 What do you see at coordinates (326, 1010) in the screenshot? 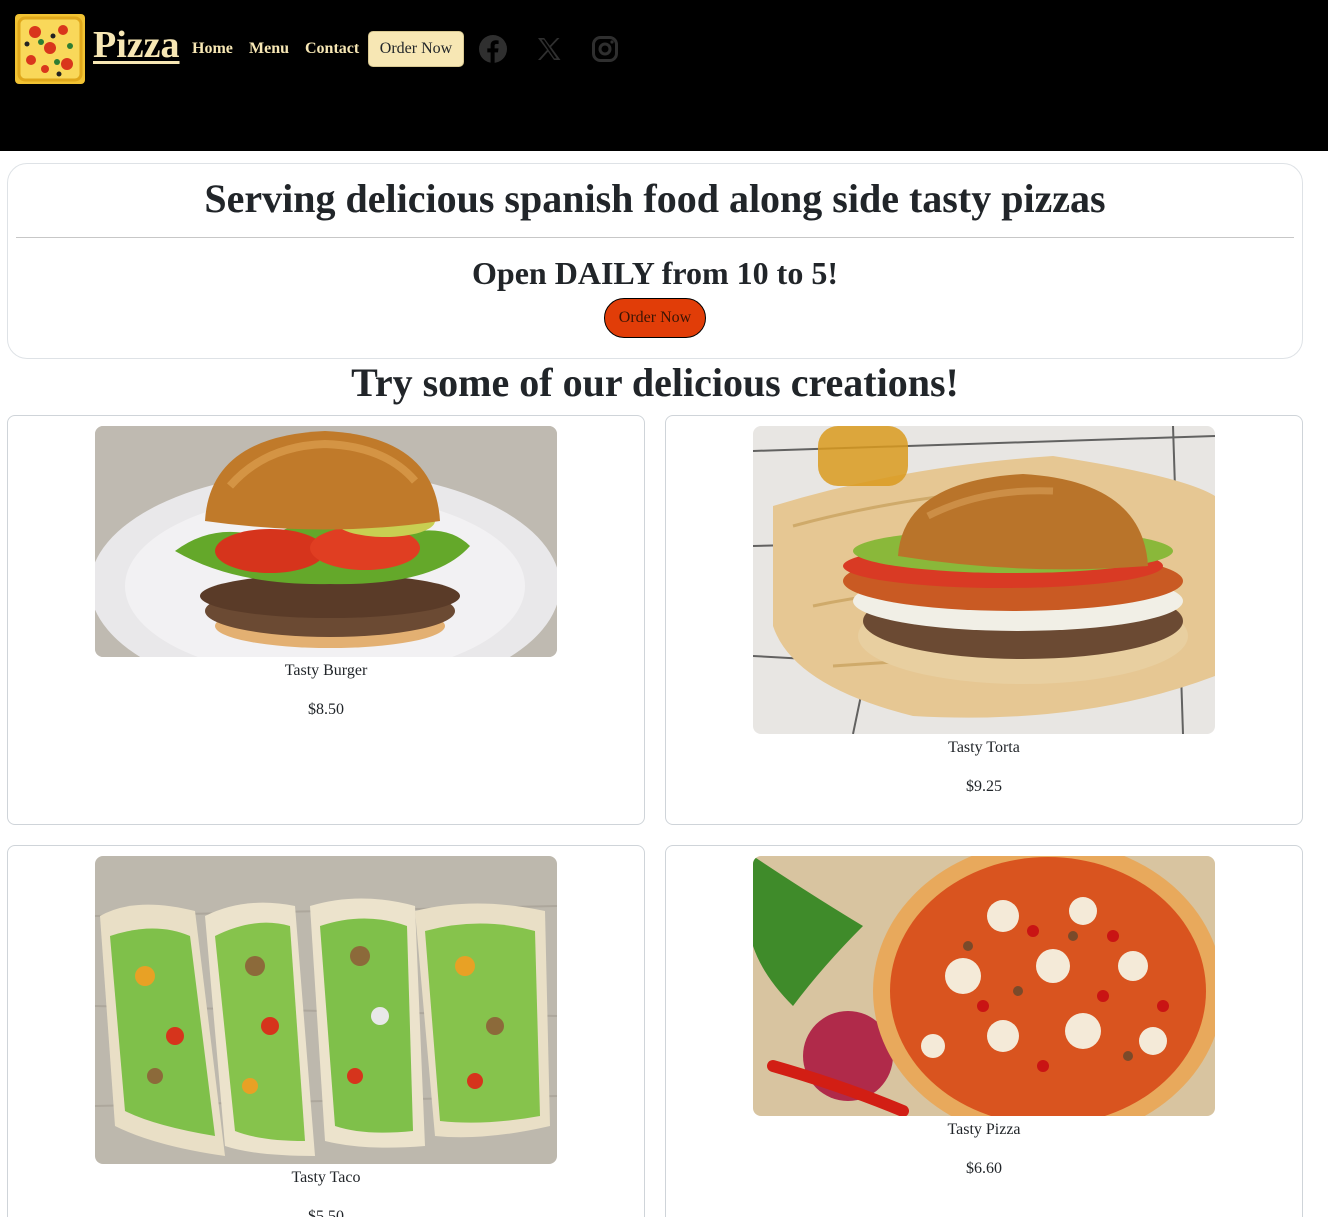
I see `taco-image` at bounding box center [326, 1010].